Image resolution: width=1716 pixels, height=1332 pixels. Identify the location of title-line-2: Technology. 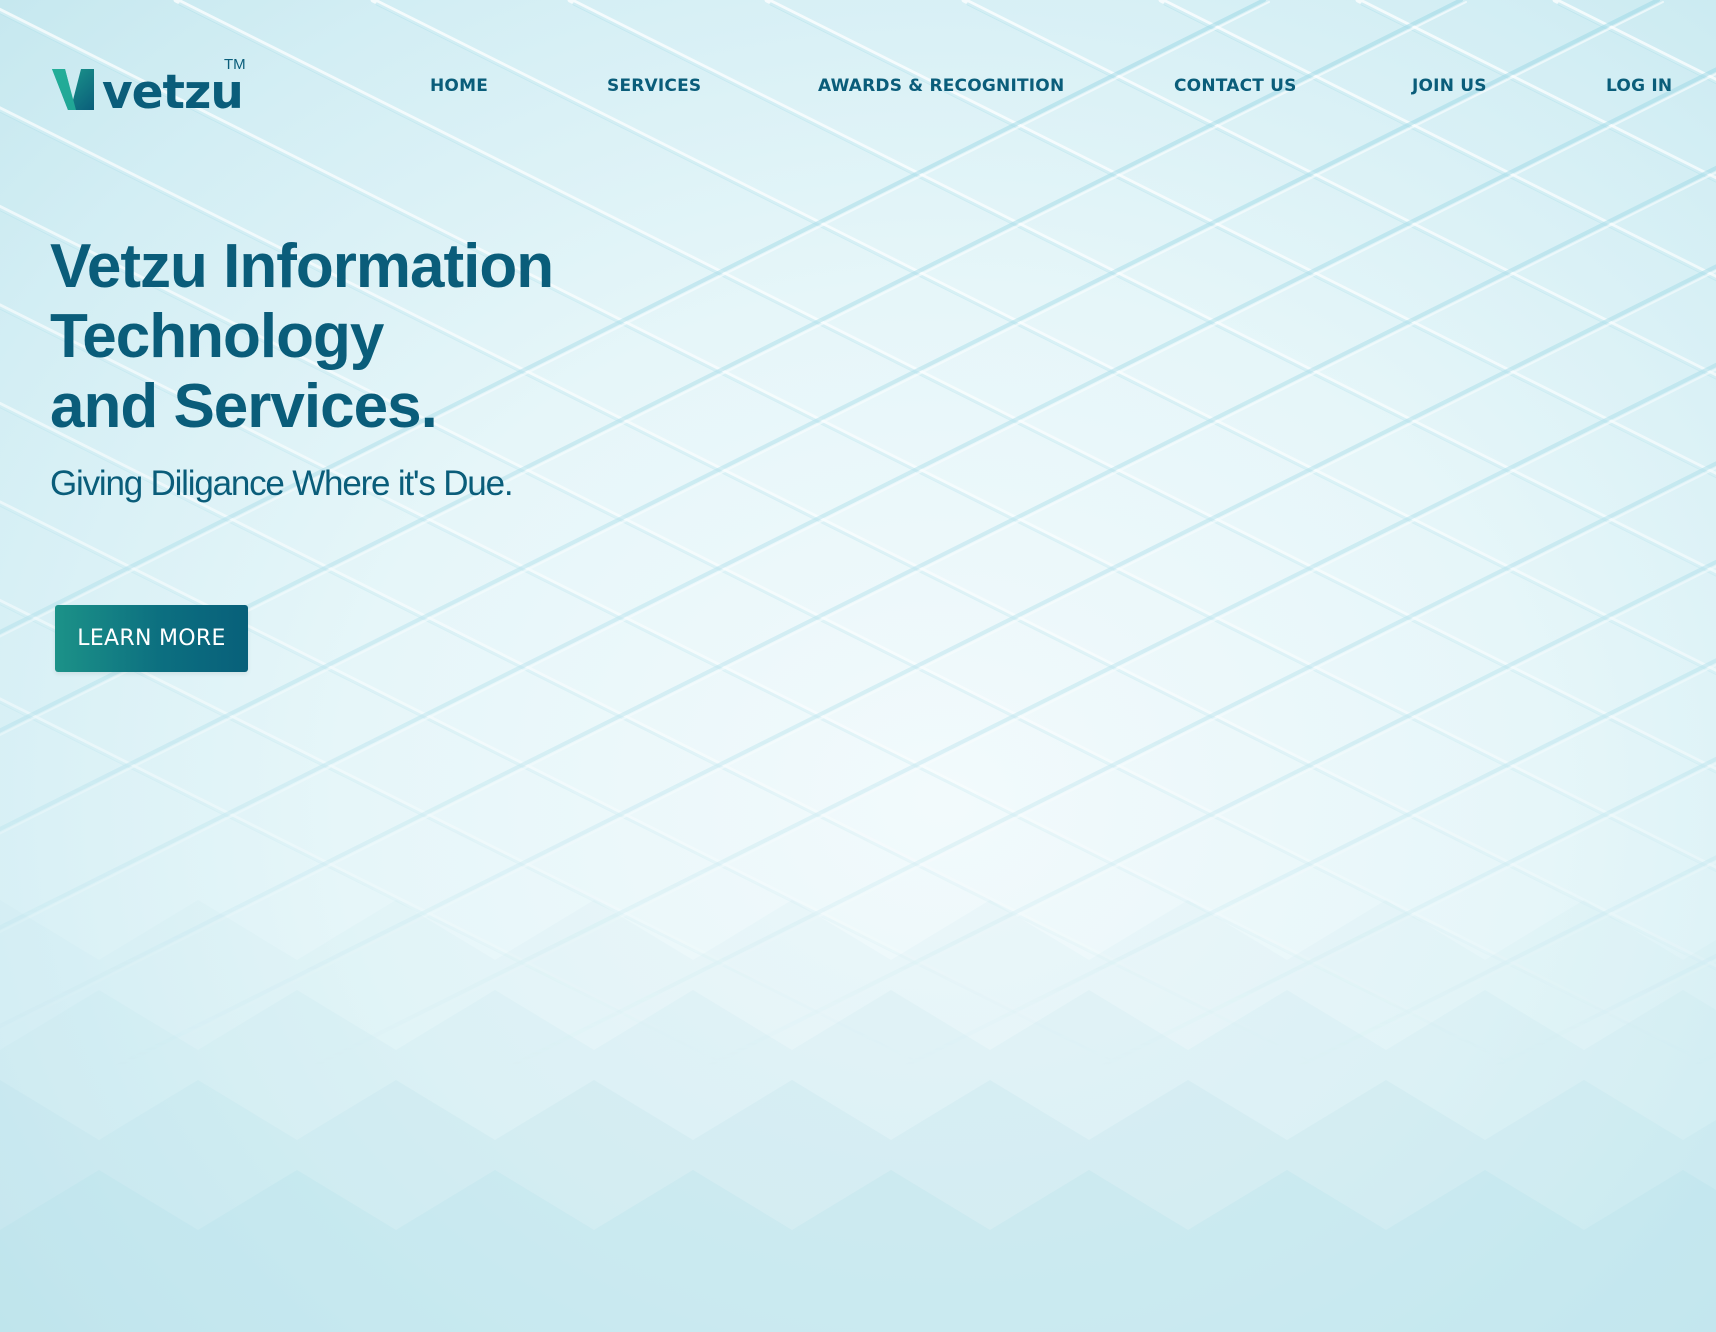
(217, 336).